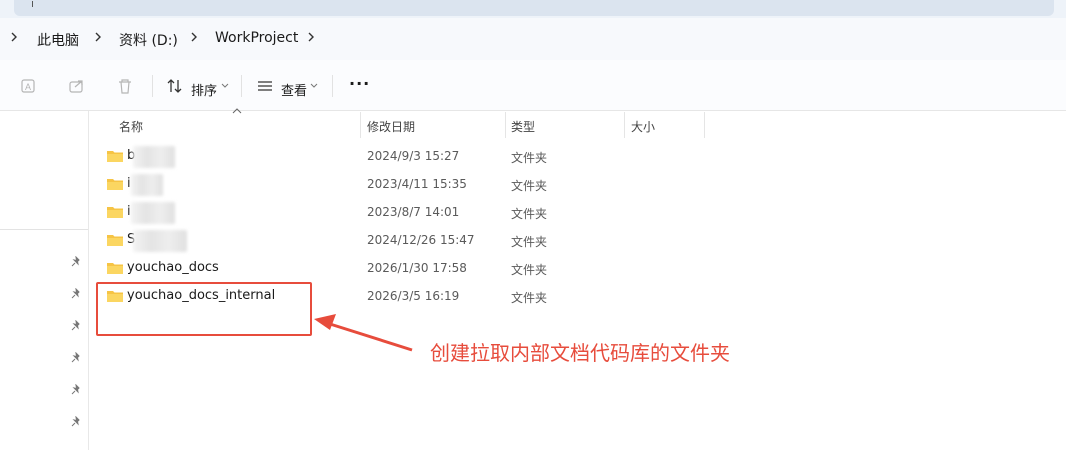  Describe the element at coordinates (58, 40) in the screenshot. I see `breadcrumb-this-pc: 此电脑` at that location.